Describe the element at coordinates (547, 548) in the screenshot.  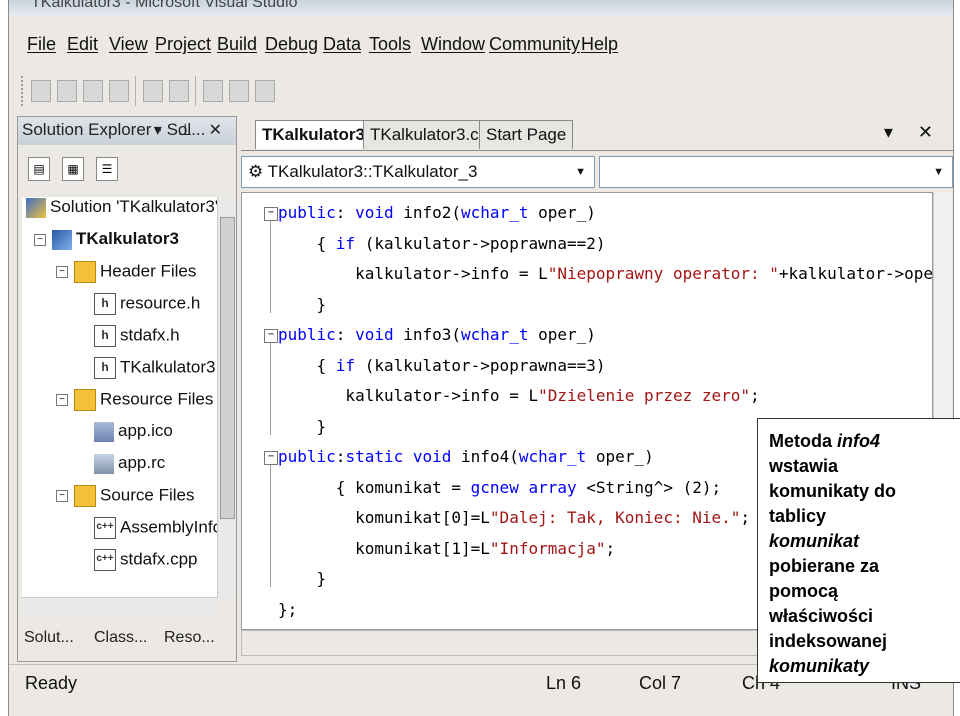
I see `code-token: "Informacja"` at that location.